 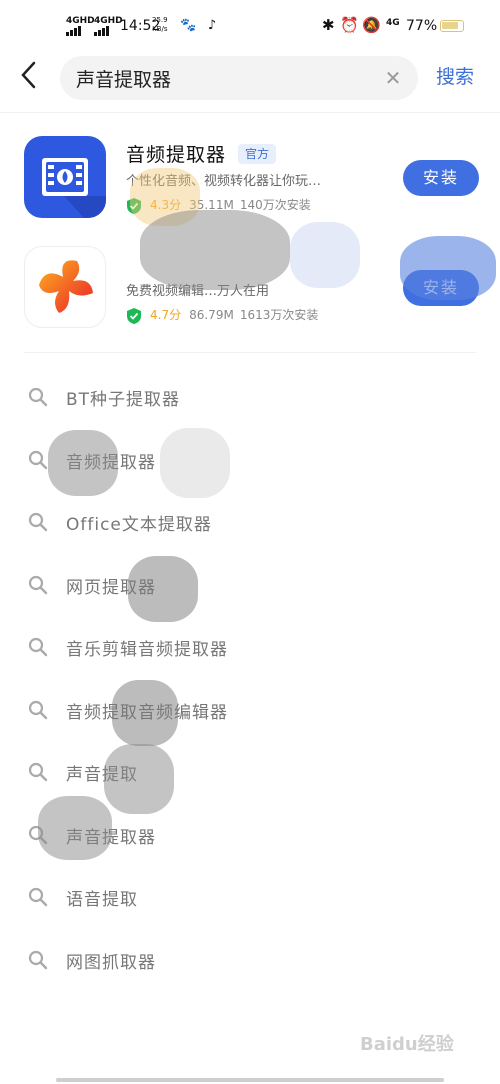 What do you see at coordinates (250, 647) in the screenshot?
I see `suggestion-item: 音乐剪辑音频提取器` at bounding box center [250, 647].